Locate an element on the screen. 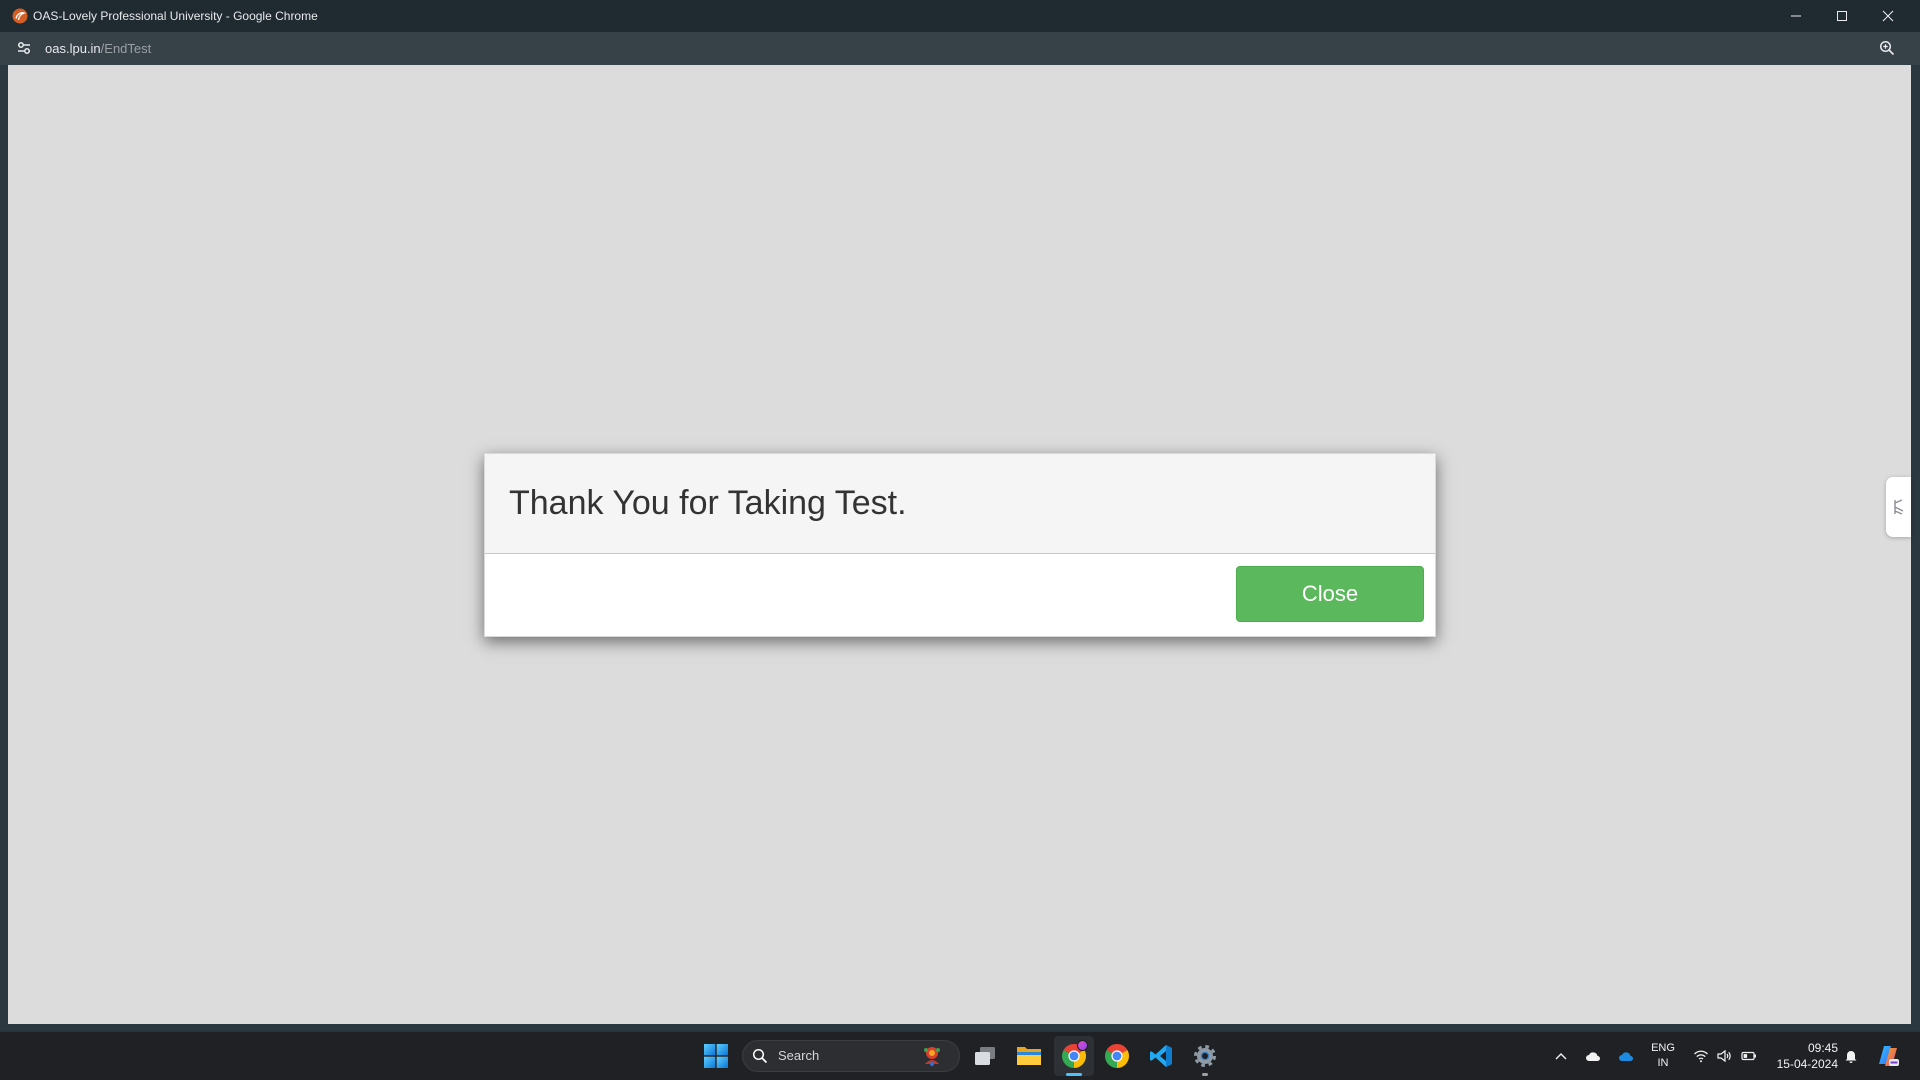  file-explorer-button is located at coordinates (1029, 1056).